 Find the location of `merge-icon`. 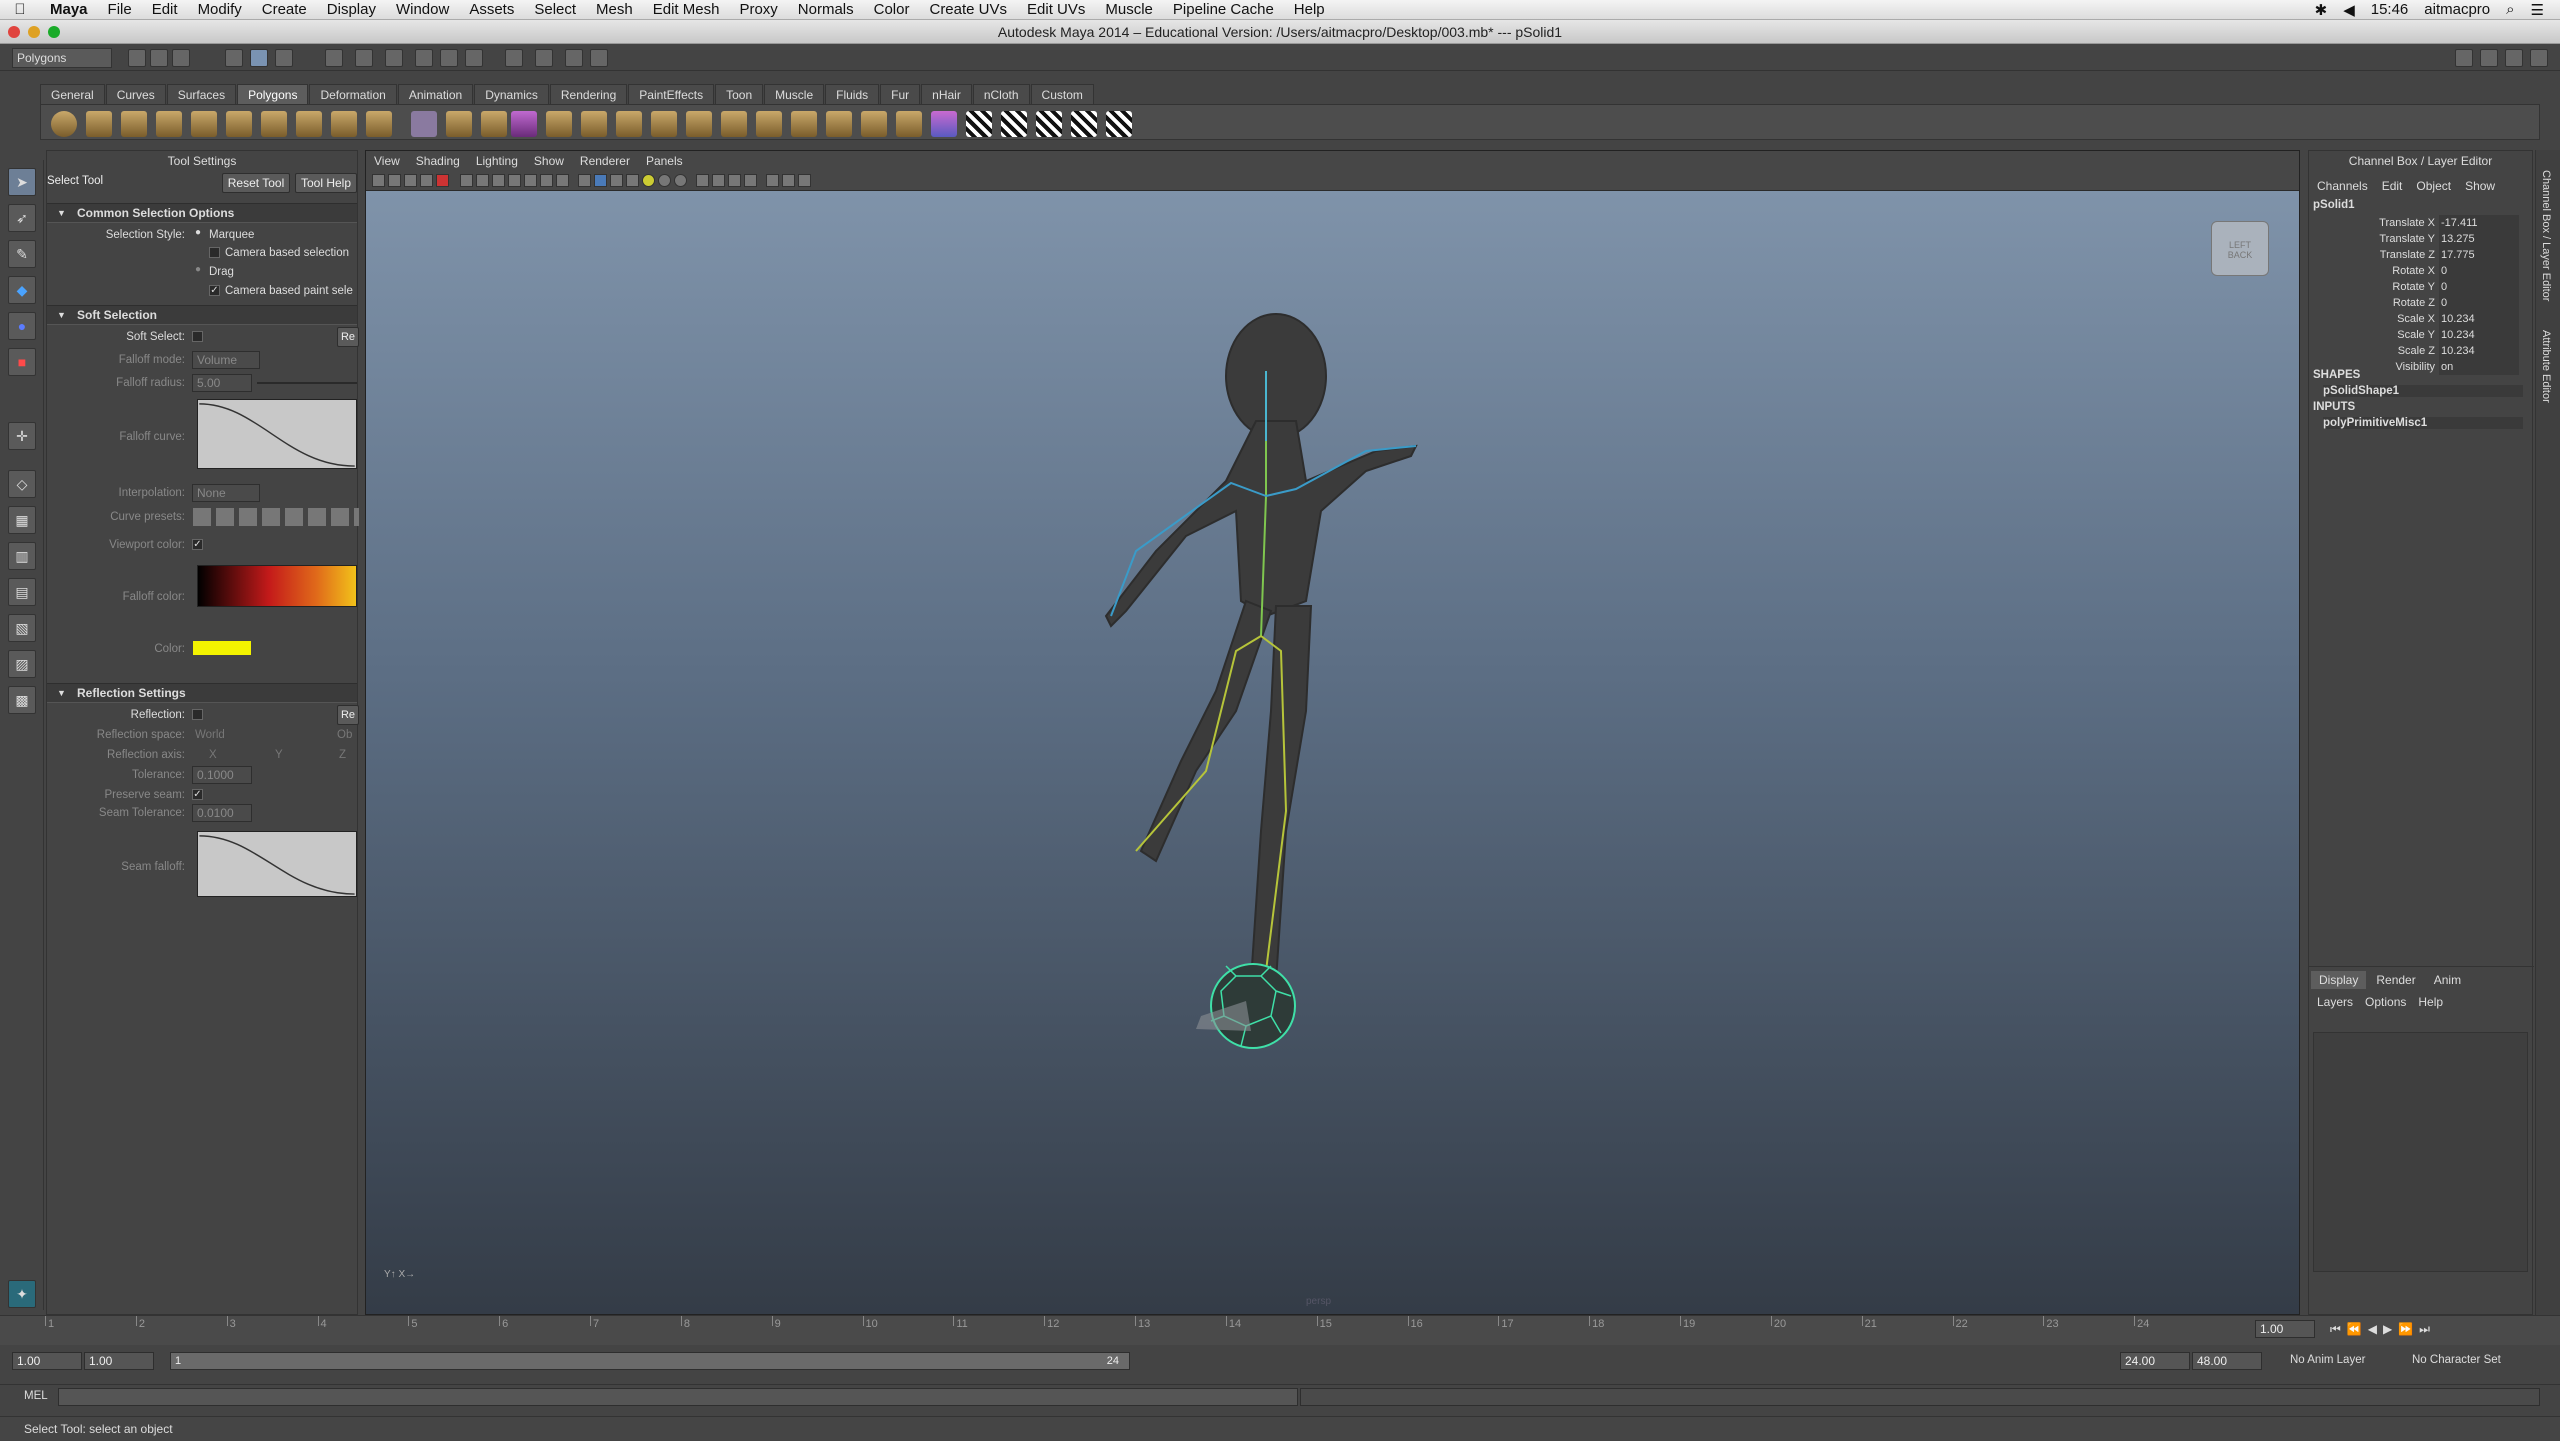

merge-icon is located at coordinates (909, 124).